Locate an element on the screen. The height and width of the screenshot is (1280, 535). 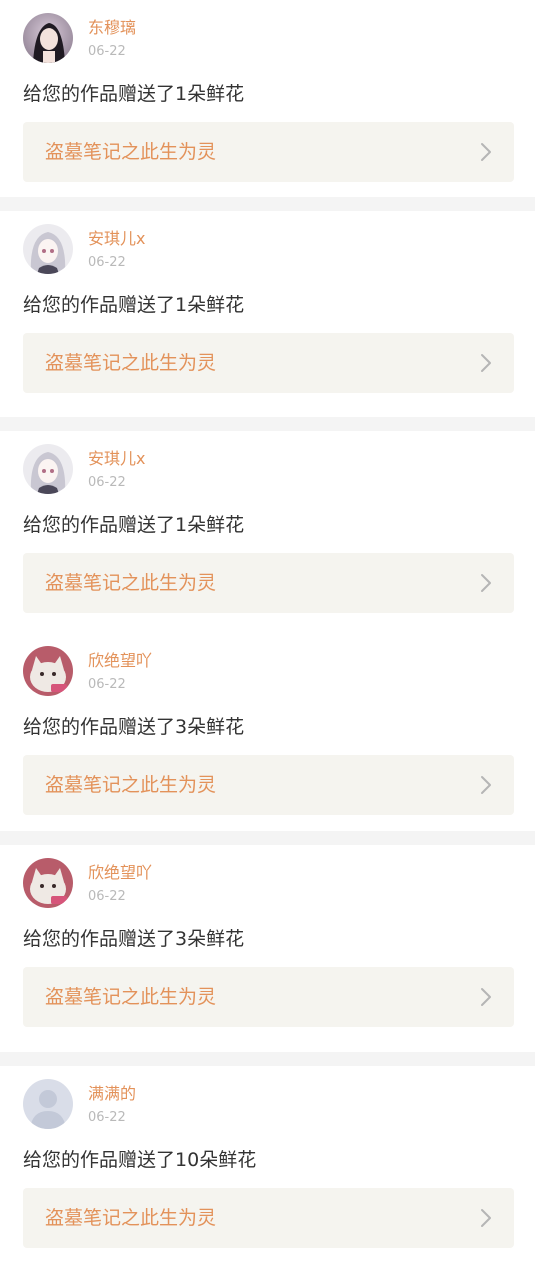
username: 满满的 is located at coordinates (112, 1094).